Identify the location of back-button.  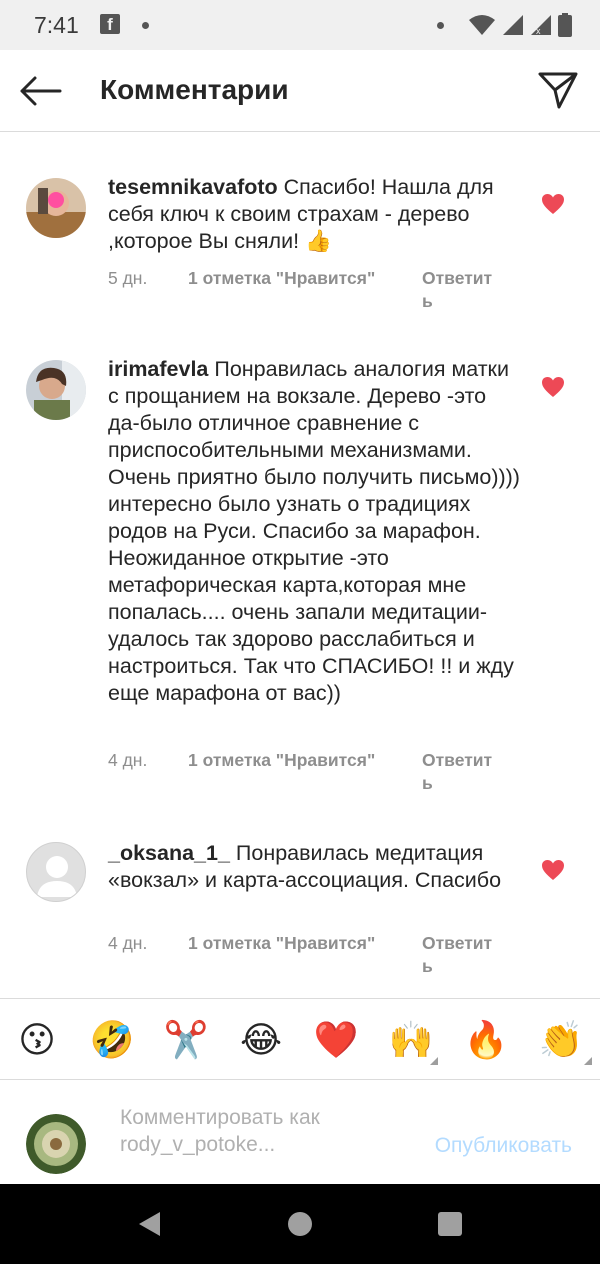
(40, 91).